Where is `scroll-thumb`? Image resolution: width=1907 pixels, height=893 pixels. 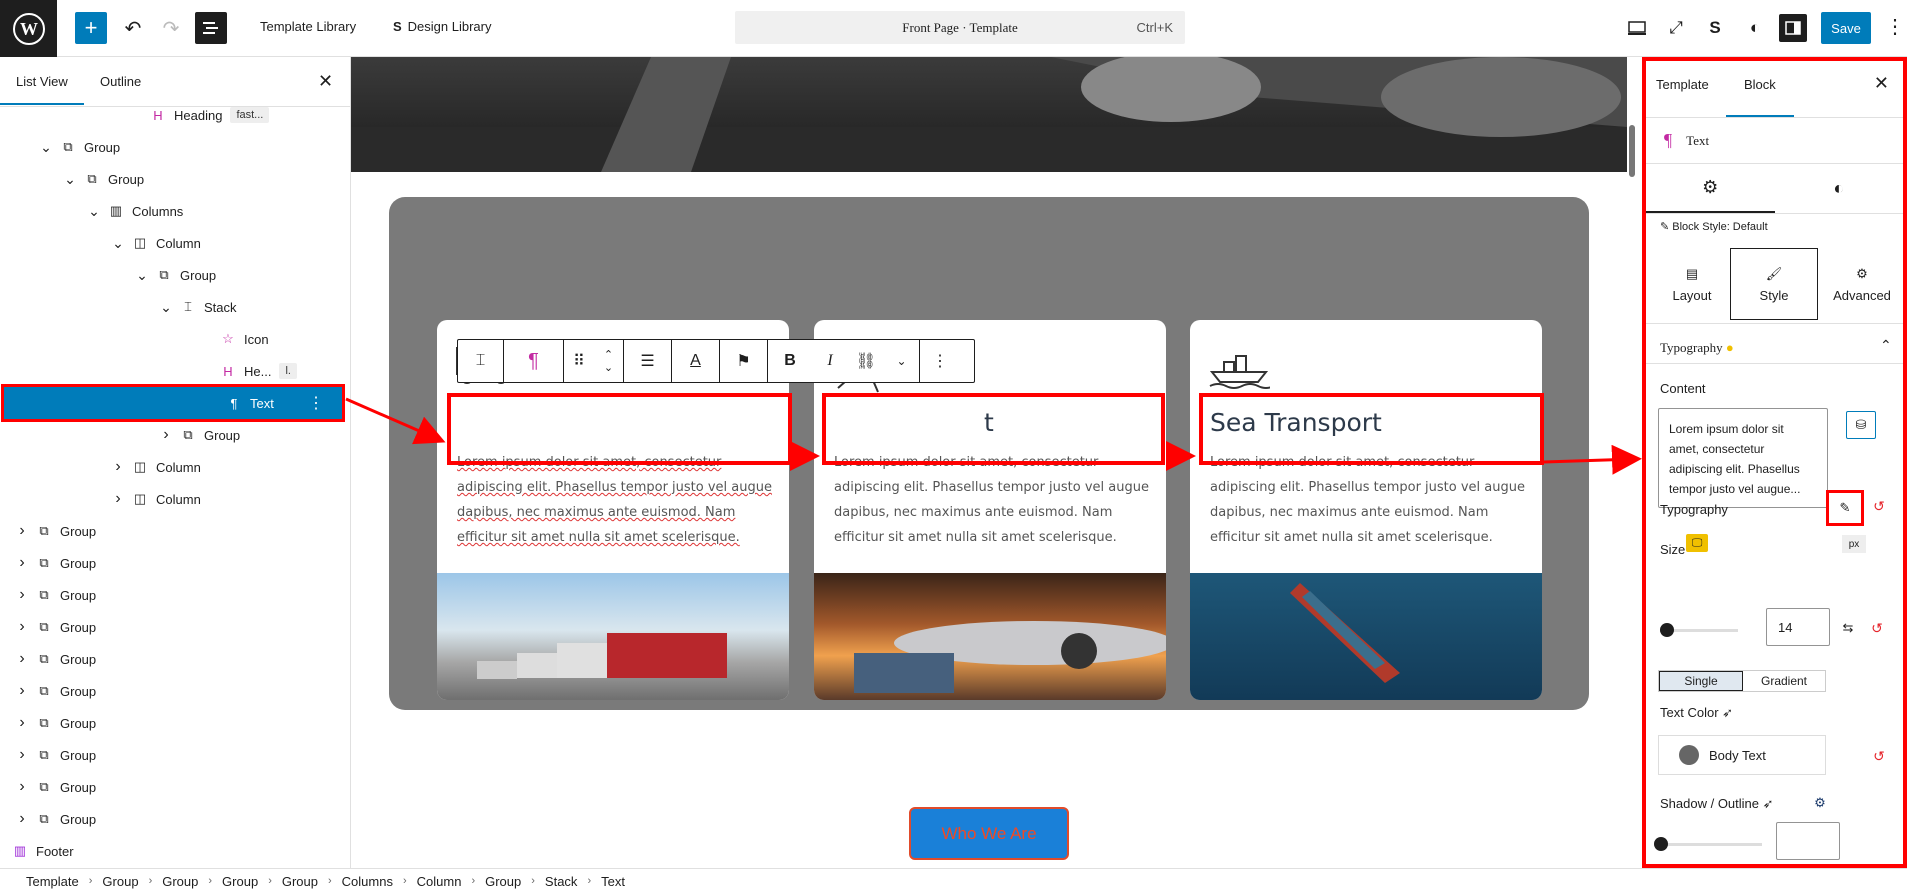 scroll-thumb is located at coordinates (1632, 151).